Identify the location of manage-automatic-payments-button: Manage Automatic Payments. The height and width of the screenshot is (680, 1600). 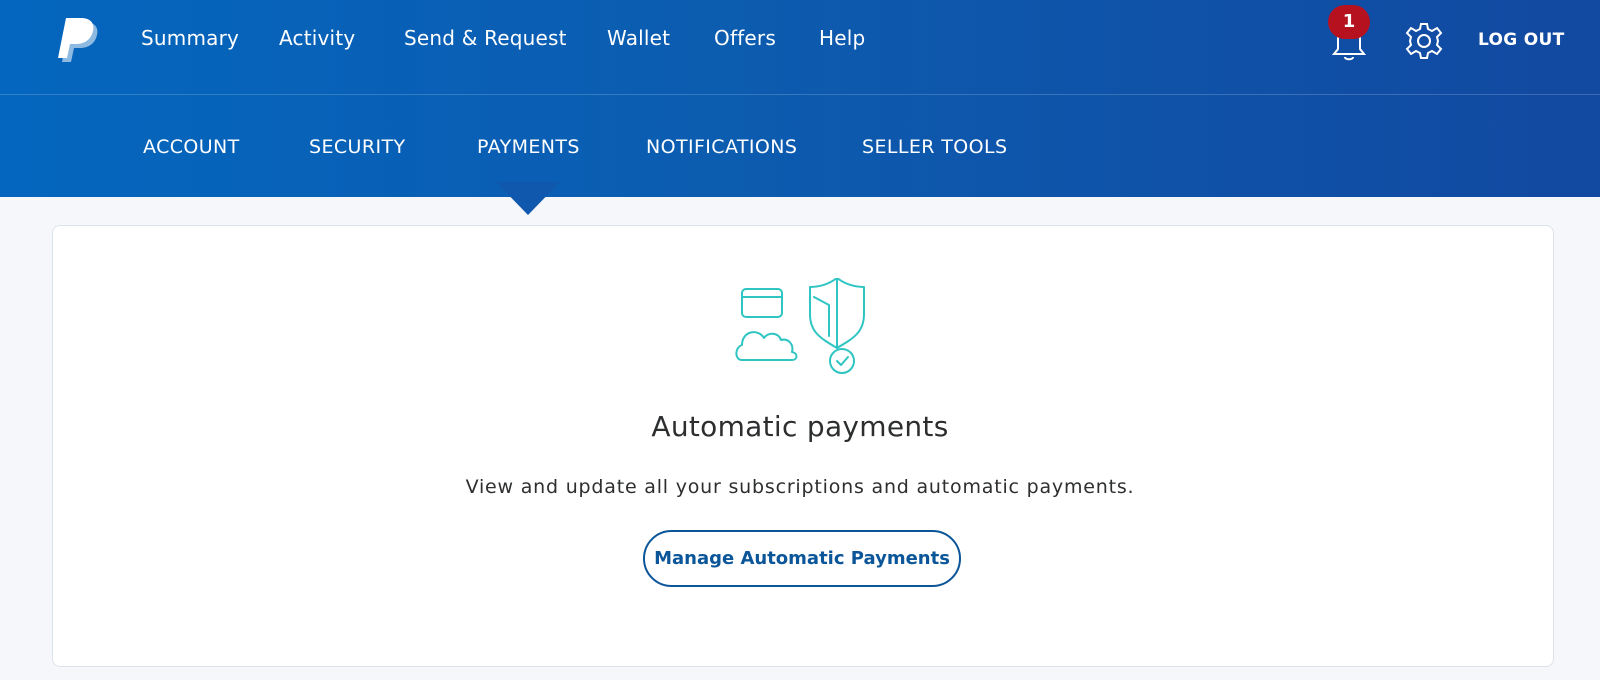
(802, 558).